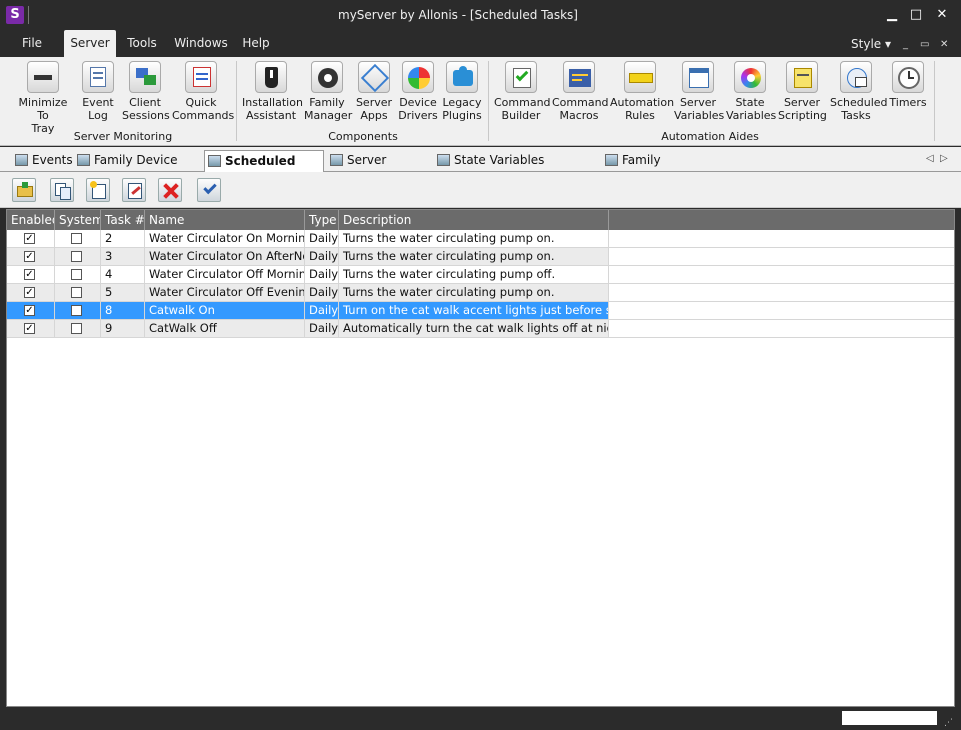 This screenshot has width=961, height=730. I want to click on column-type: Type, so click(322, 220).